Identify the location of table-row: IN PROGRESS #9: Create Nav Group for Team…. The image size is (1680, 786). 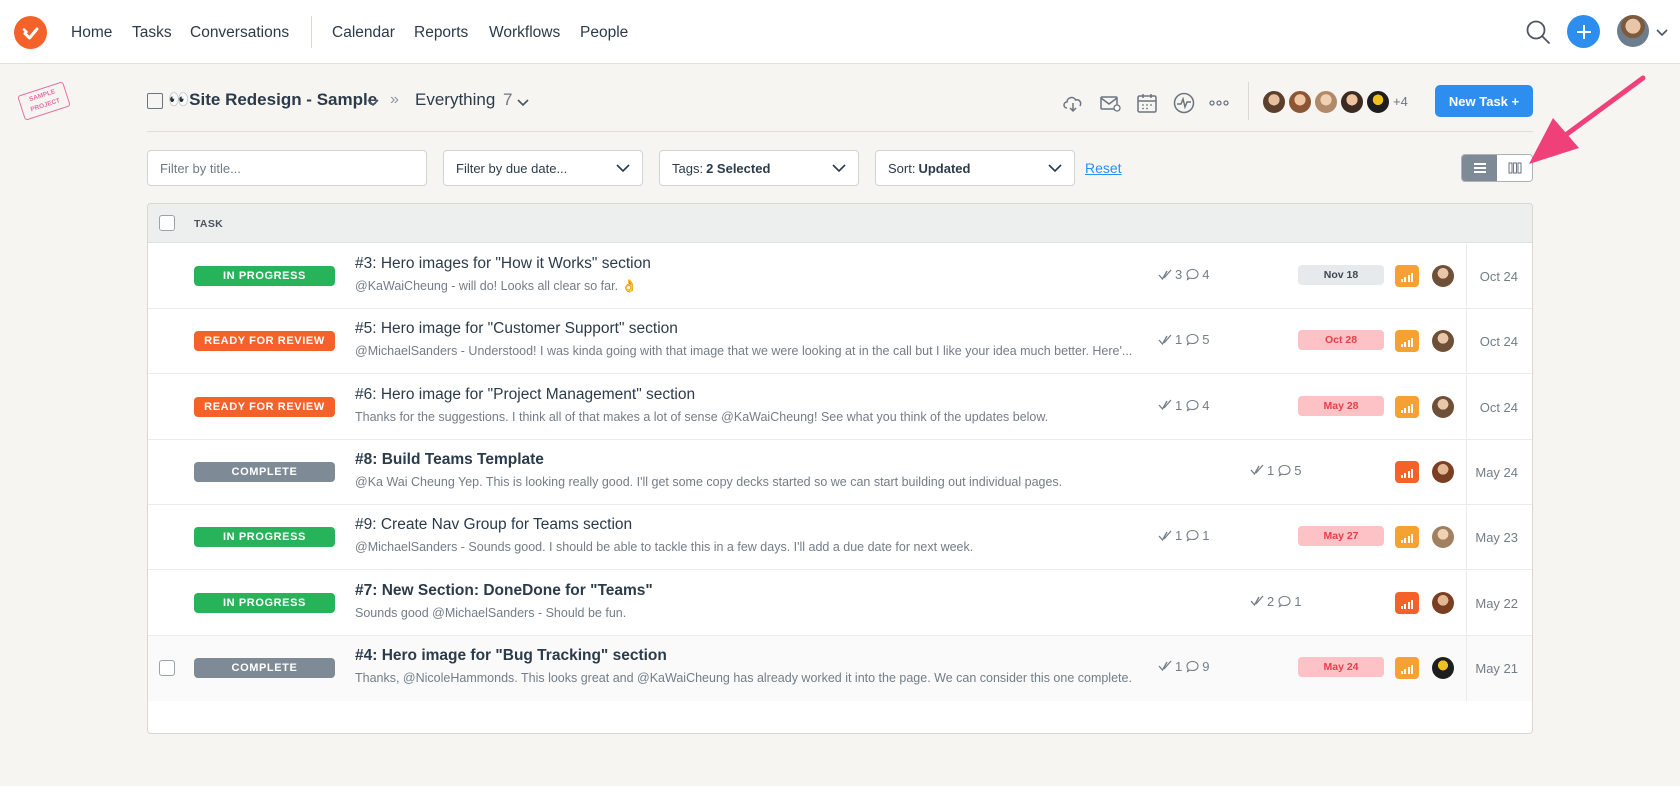
(840, 538).